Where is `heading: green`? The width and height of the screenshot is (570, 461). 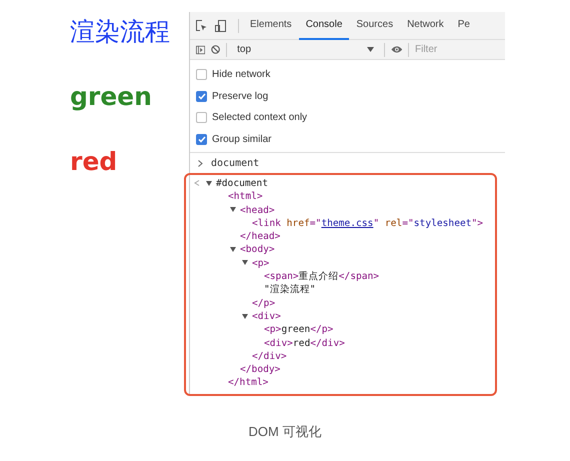 heading: green is located at coordinates (111, 97).